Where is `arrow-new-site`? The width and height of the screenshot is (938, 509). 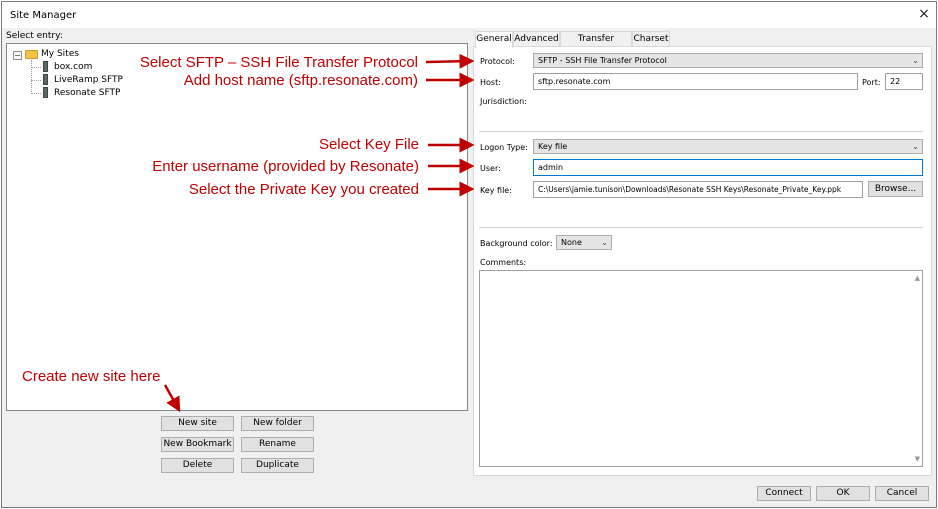 arrow-new-site is located at coordinates (172, 398).